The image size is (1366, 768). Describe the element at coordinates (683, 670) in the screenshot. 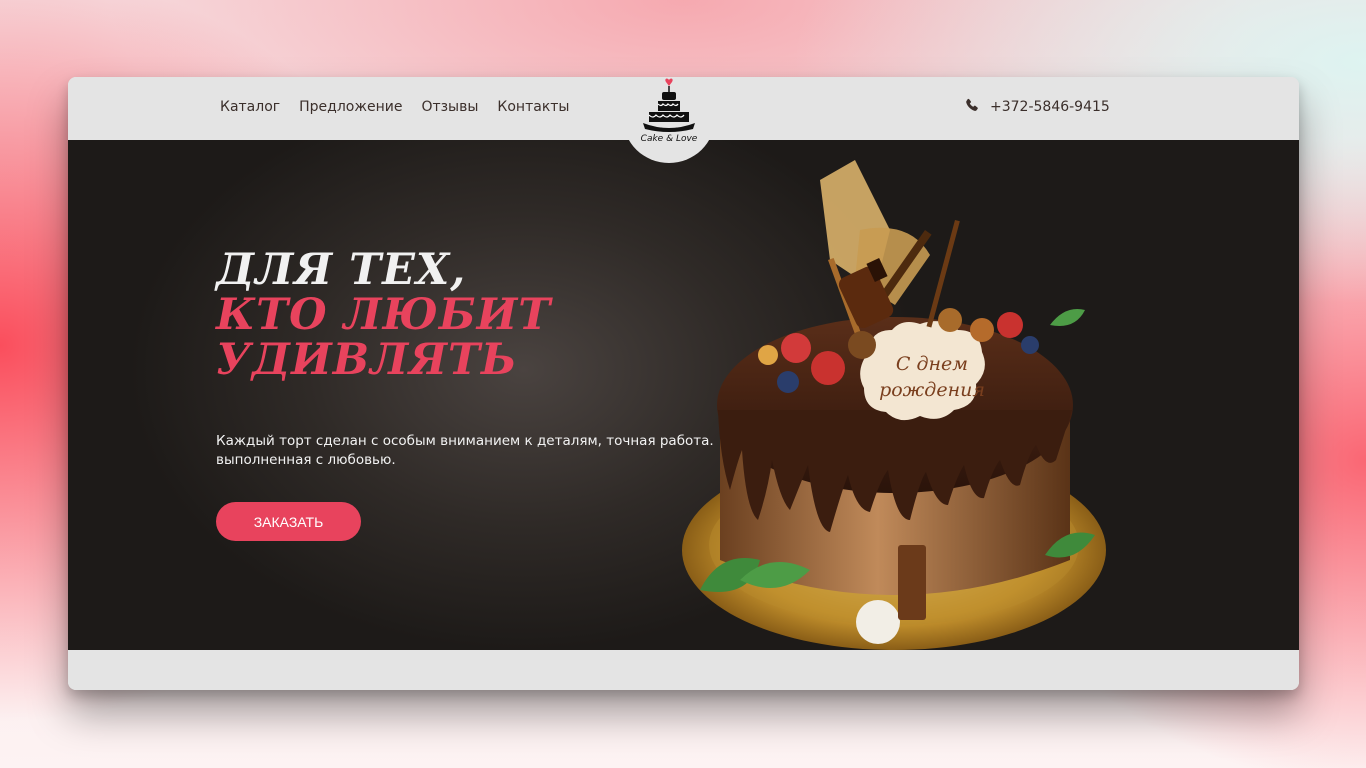

I see `footer-strip` at that location.